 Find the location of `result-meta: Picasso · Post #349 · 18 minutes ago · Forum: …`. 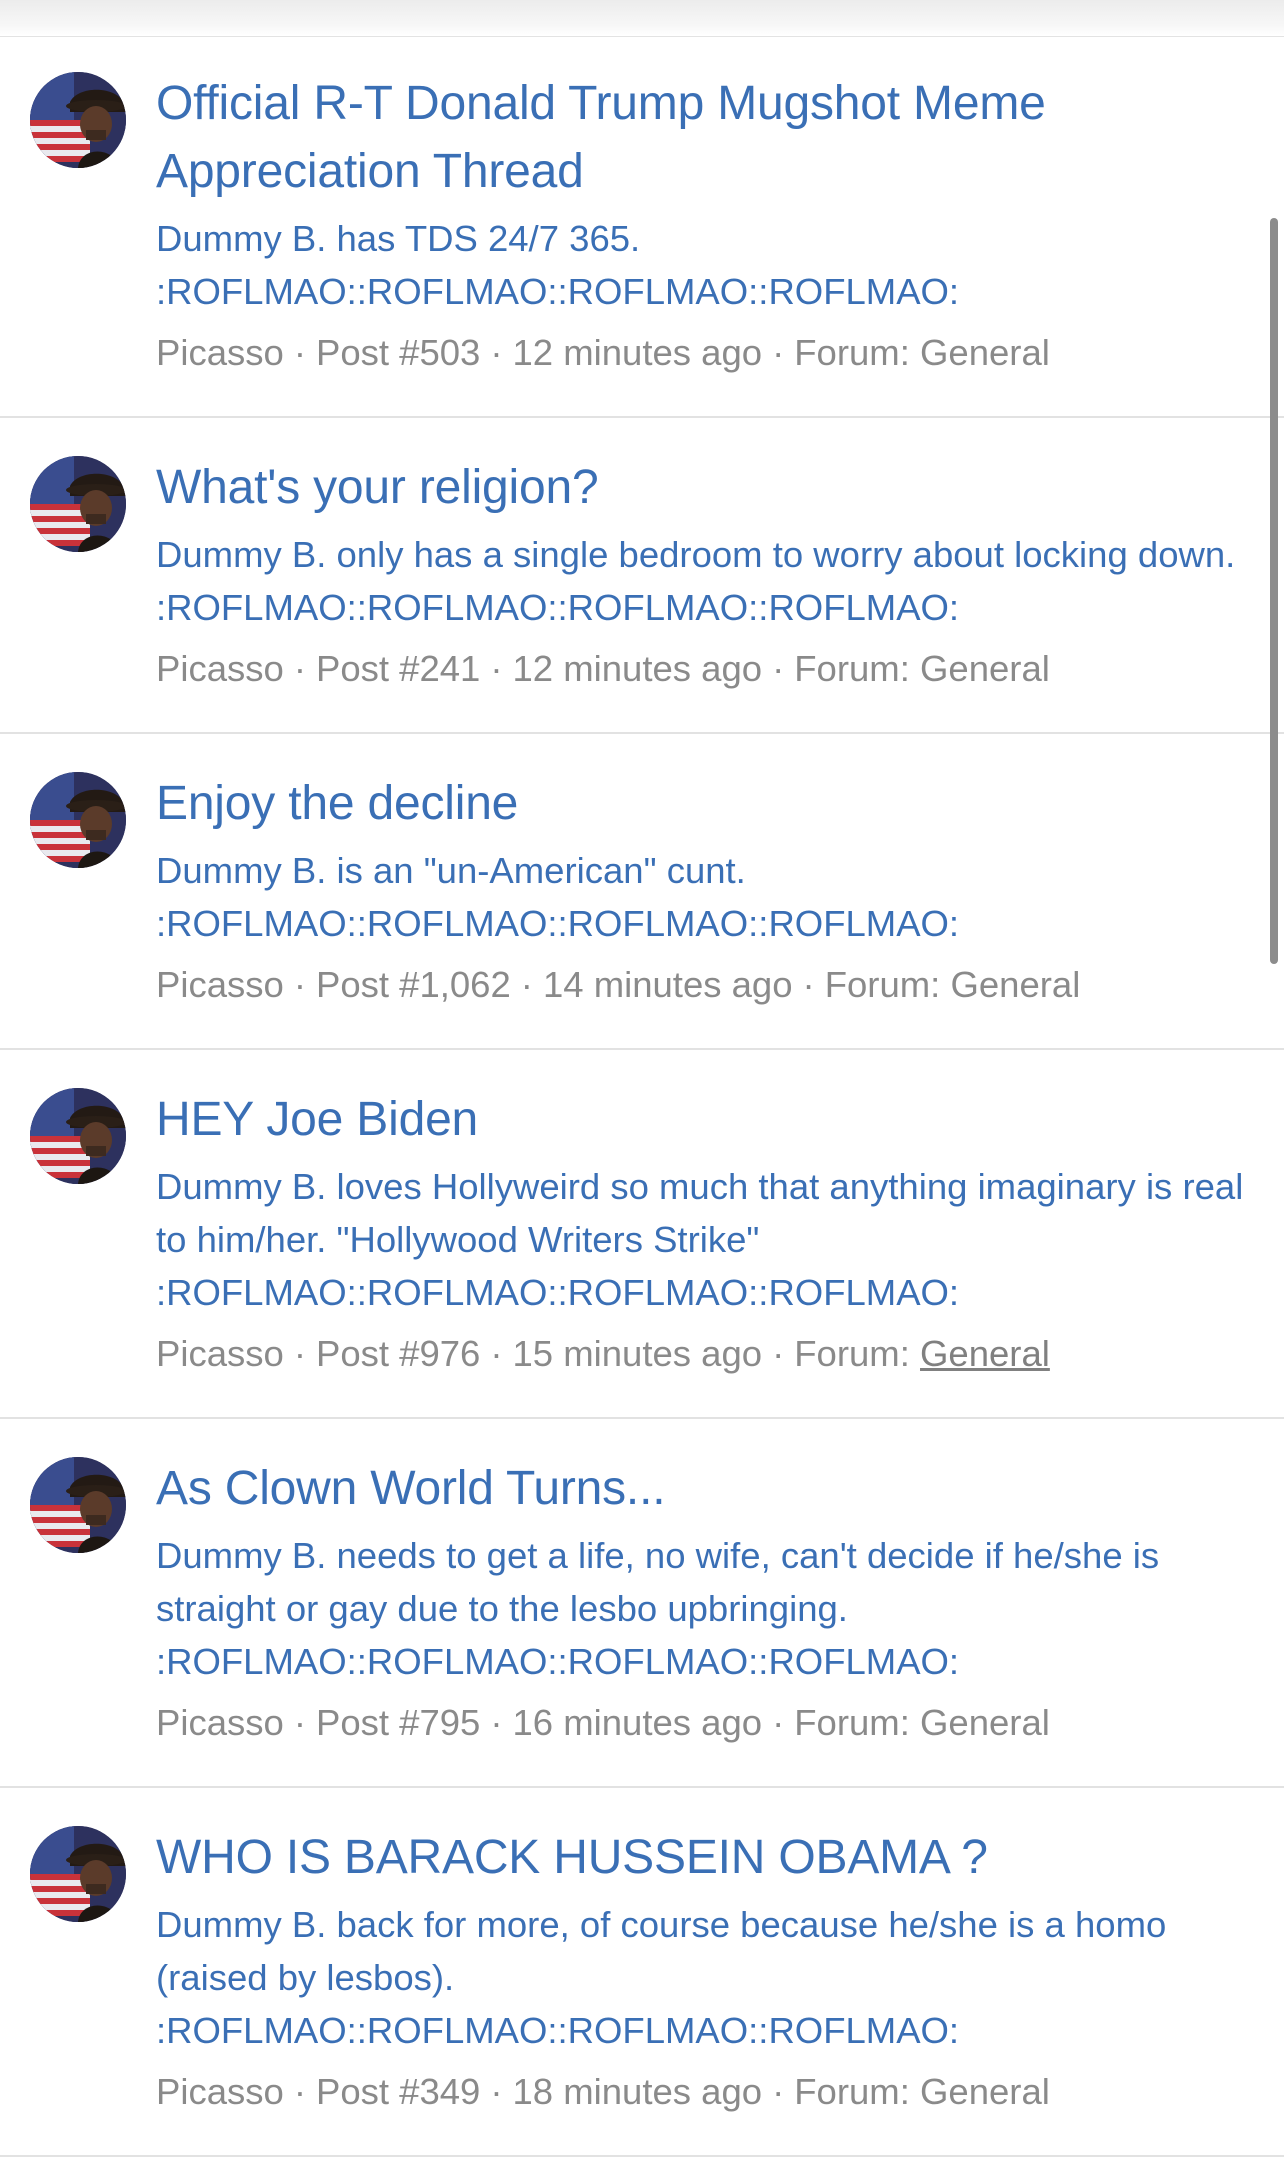

result-meta: Picasso · Post #349 · 18 minutes ago · Forum: … is located at coordinates (703, 2092).